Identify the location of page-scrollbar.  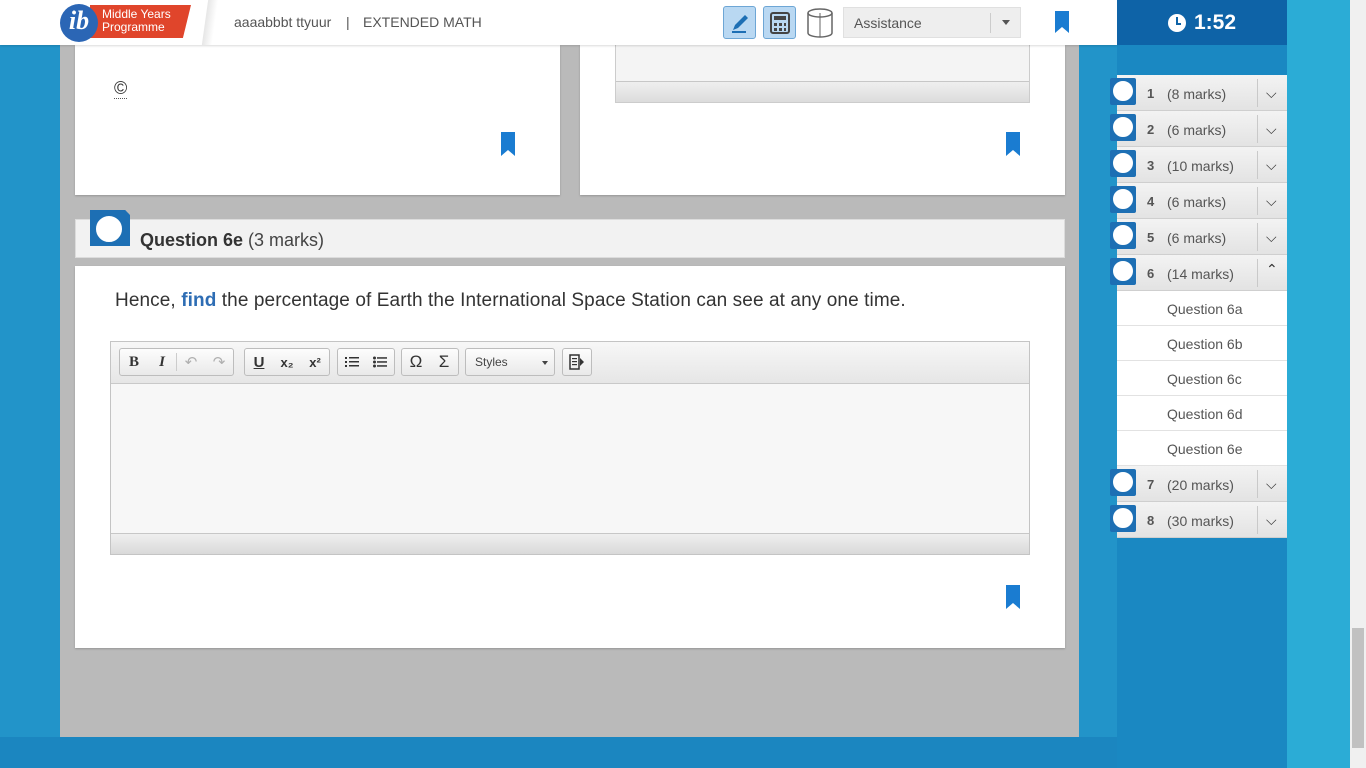
(1358, 384).